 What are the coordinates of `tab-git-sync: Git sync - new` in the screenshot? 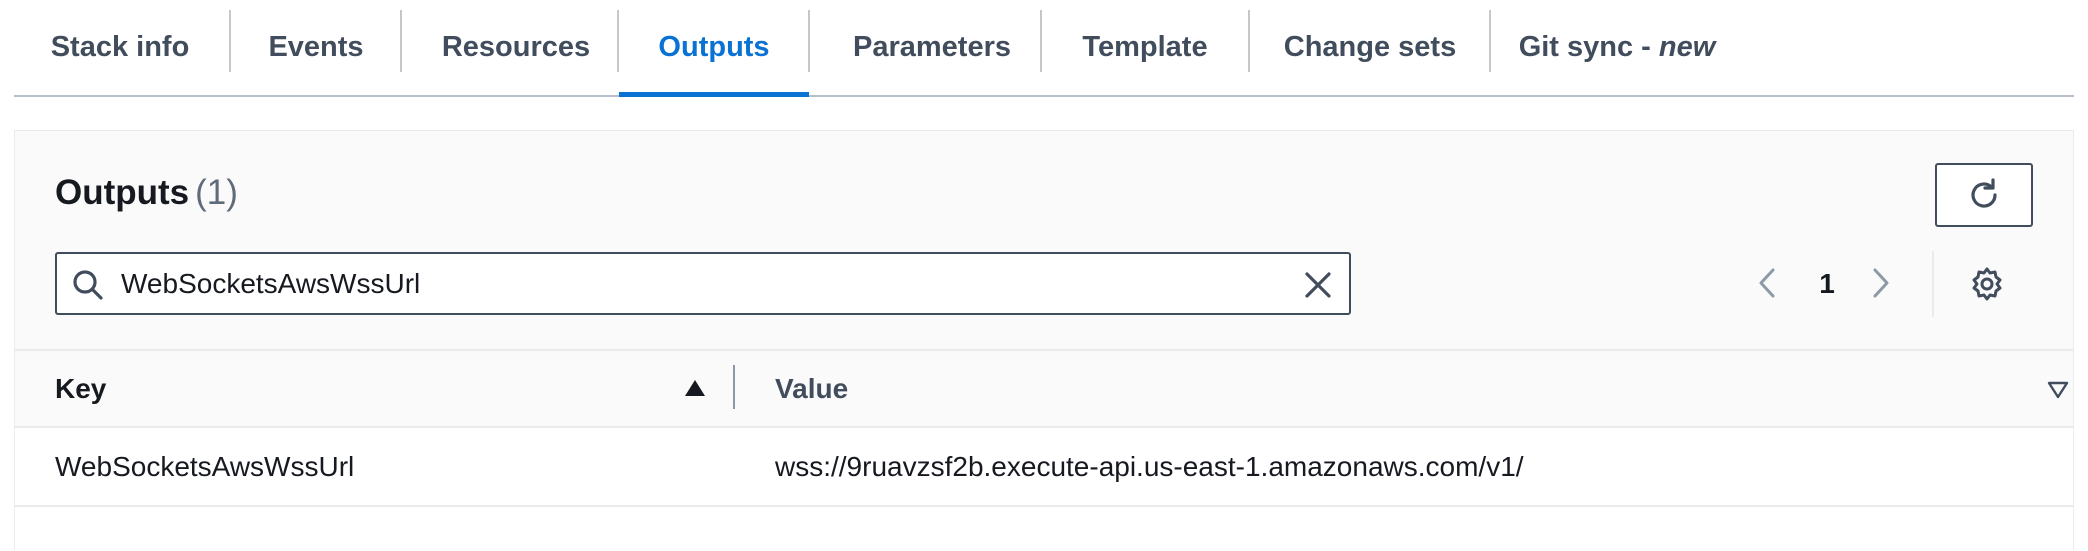 It's located at (1617, 47).